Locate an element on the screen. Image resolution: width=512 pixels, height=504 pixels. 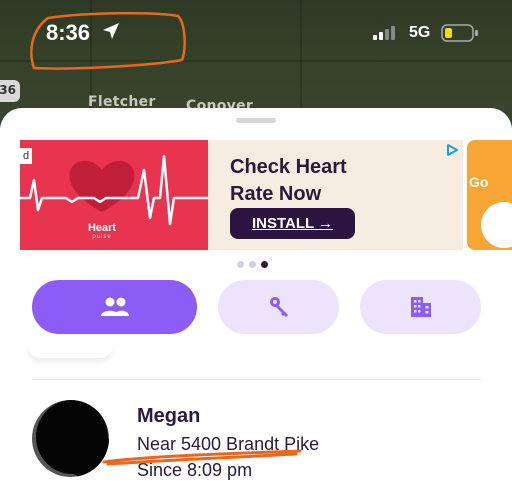
cell-signal-icon is located at coordinates (384, 33).